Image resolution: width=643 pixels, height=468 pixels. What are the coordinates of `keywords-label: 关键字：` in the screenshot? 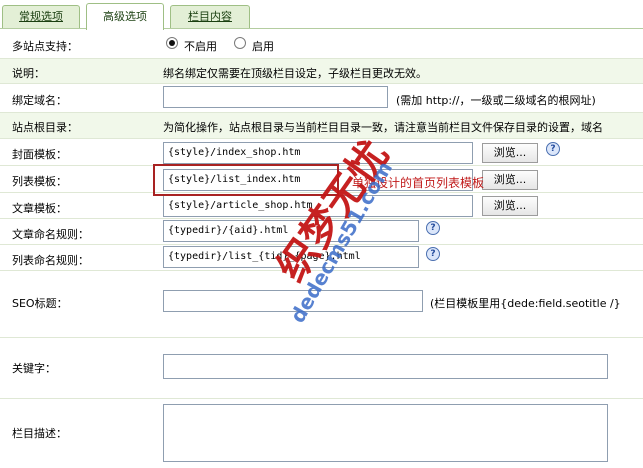 It's located at (34, 368).